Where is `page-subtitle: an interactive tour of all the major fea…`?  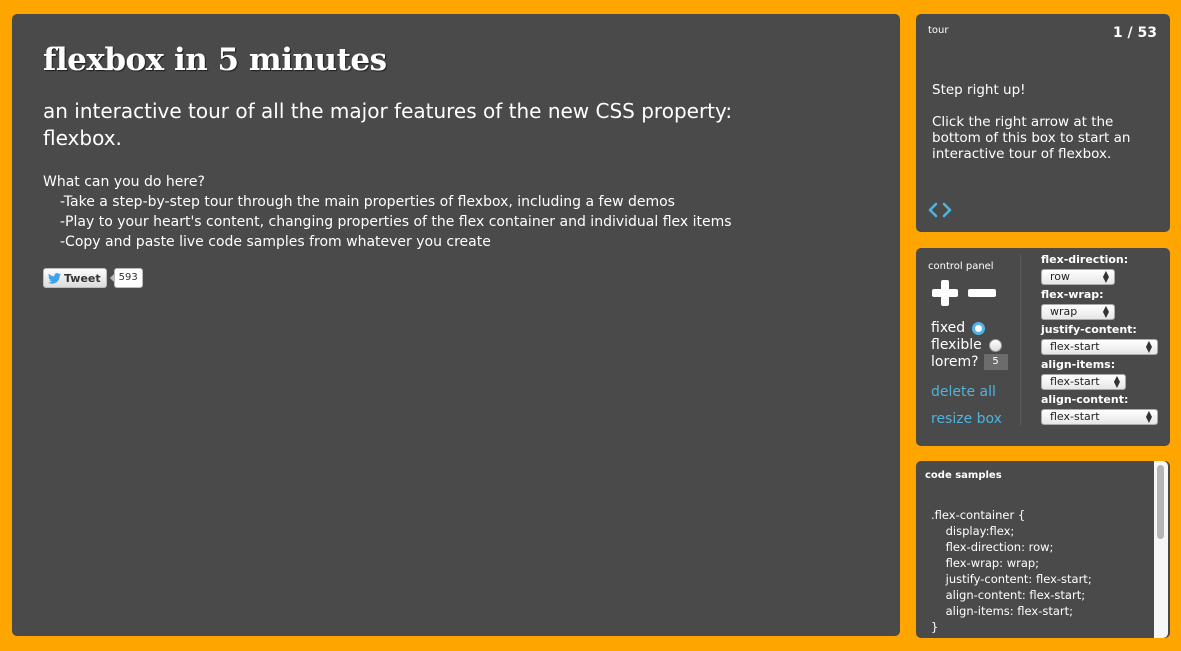
page-subtitle: an interactive tour of all the major fea… is located at coordinates (388, 124).